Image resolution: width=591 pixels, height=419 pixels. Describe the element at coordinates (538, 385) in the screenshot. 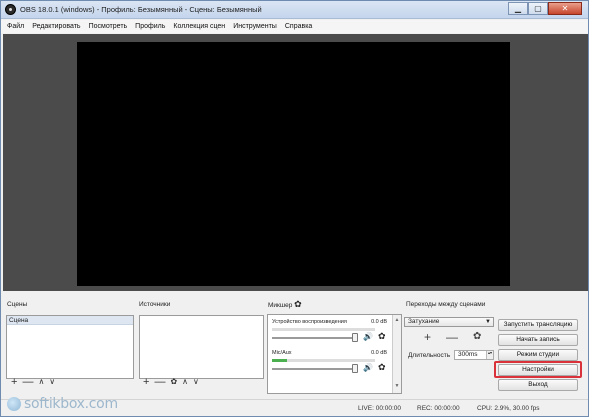

I see `exit-button: Выход` at that location.